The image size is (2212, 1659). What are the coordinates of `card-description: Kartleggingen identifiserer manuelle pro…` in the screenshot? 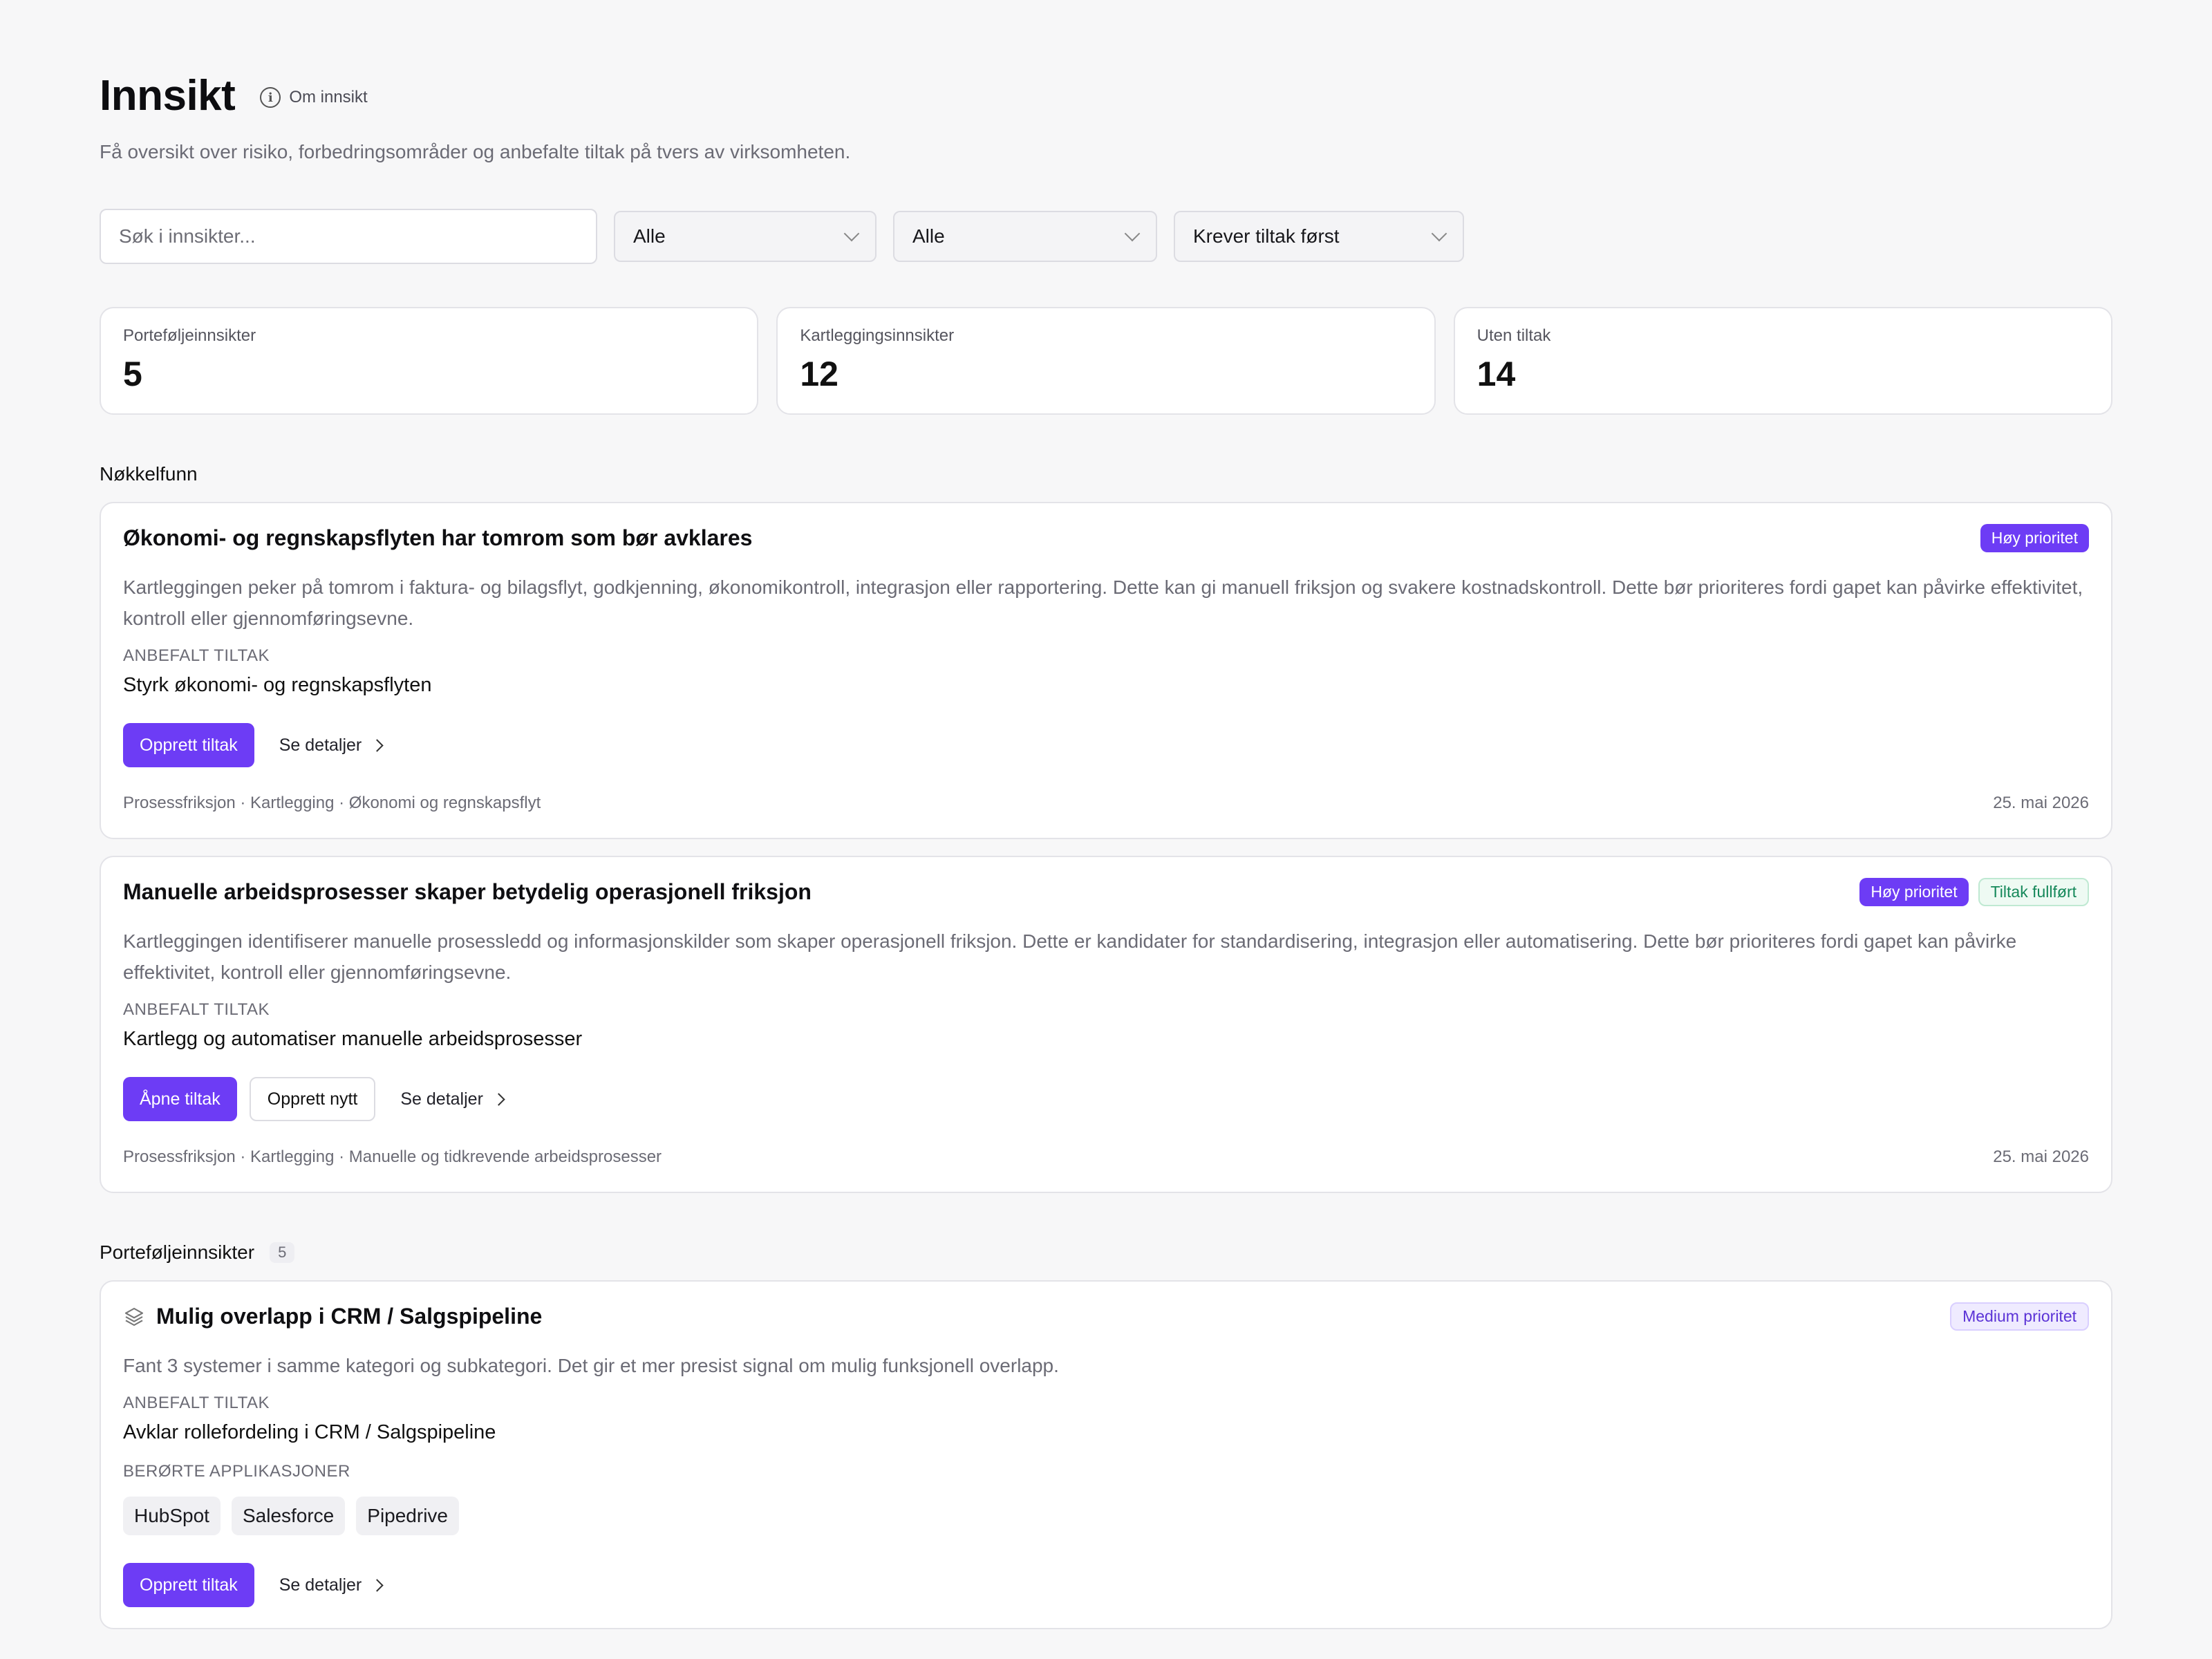 It's located at (1070, 957).